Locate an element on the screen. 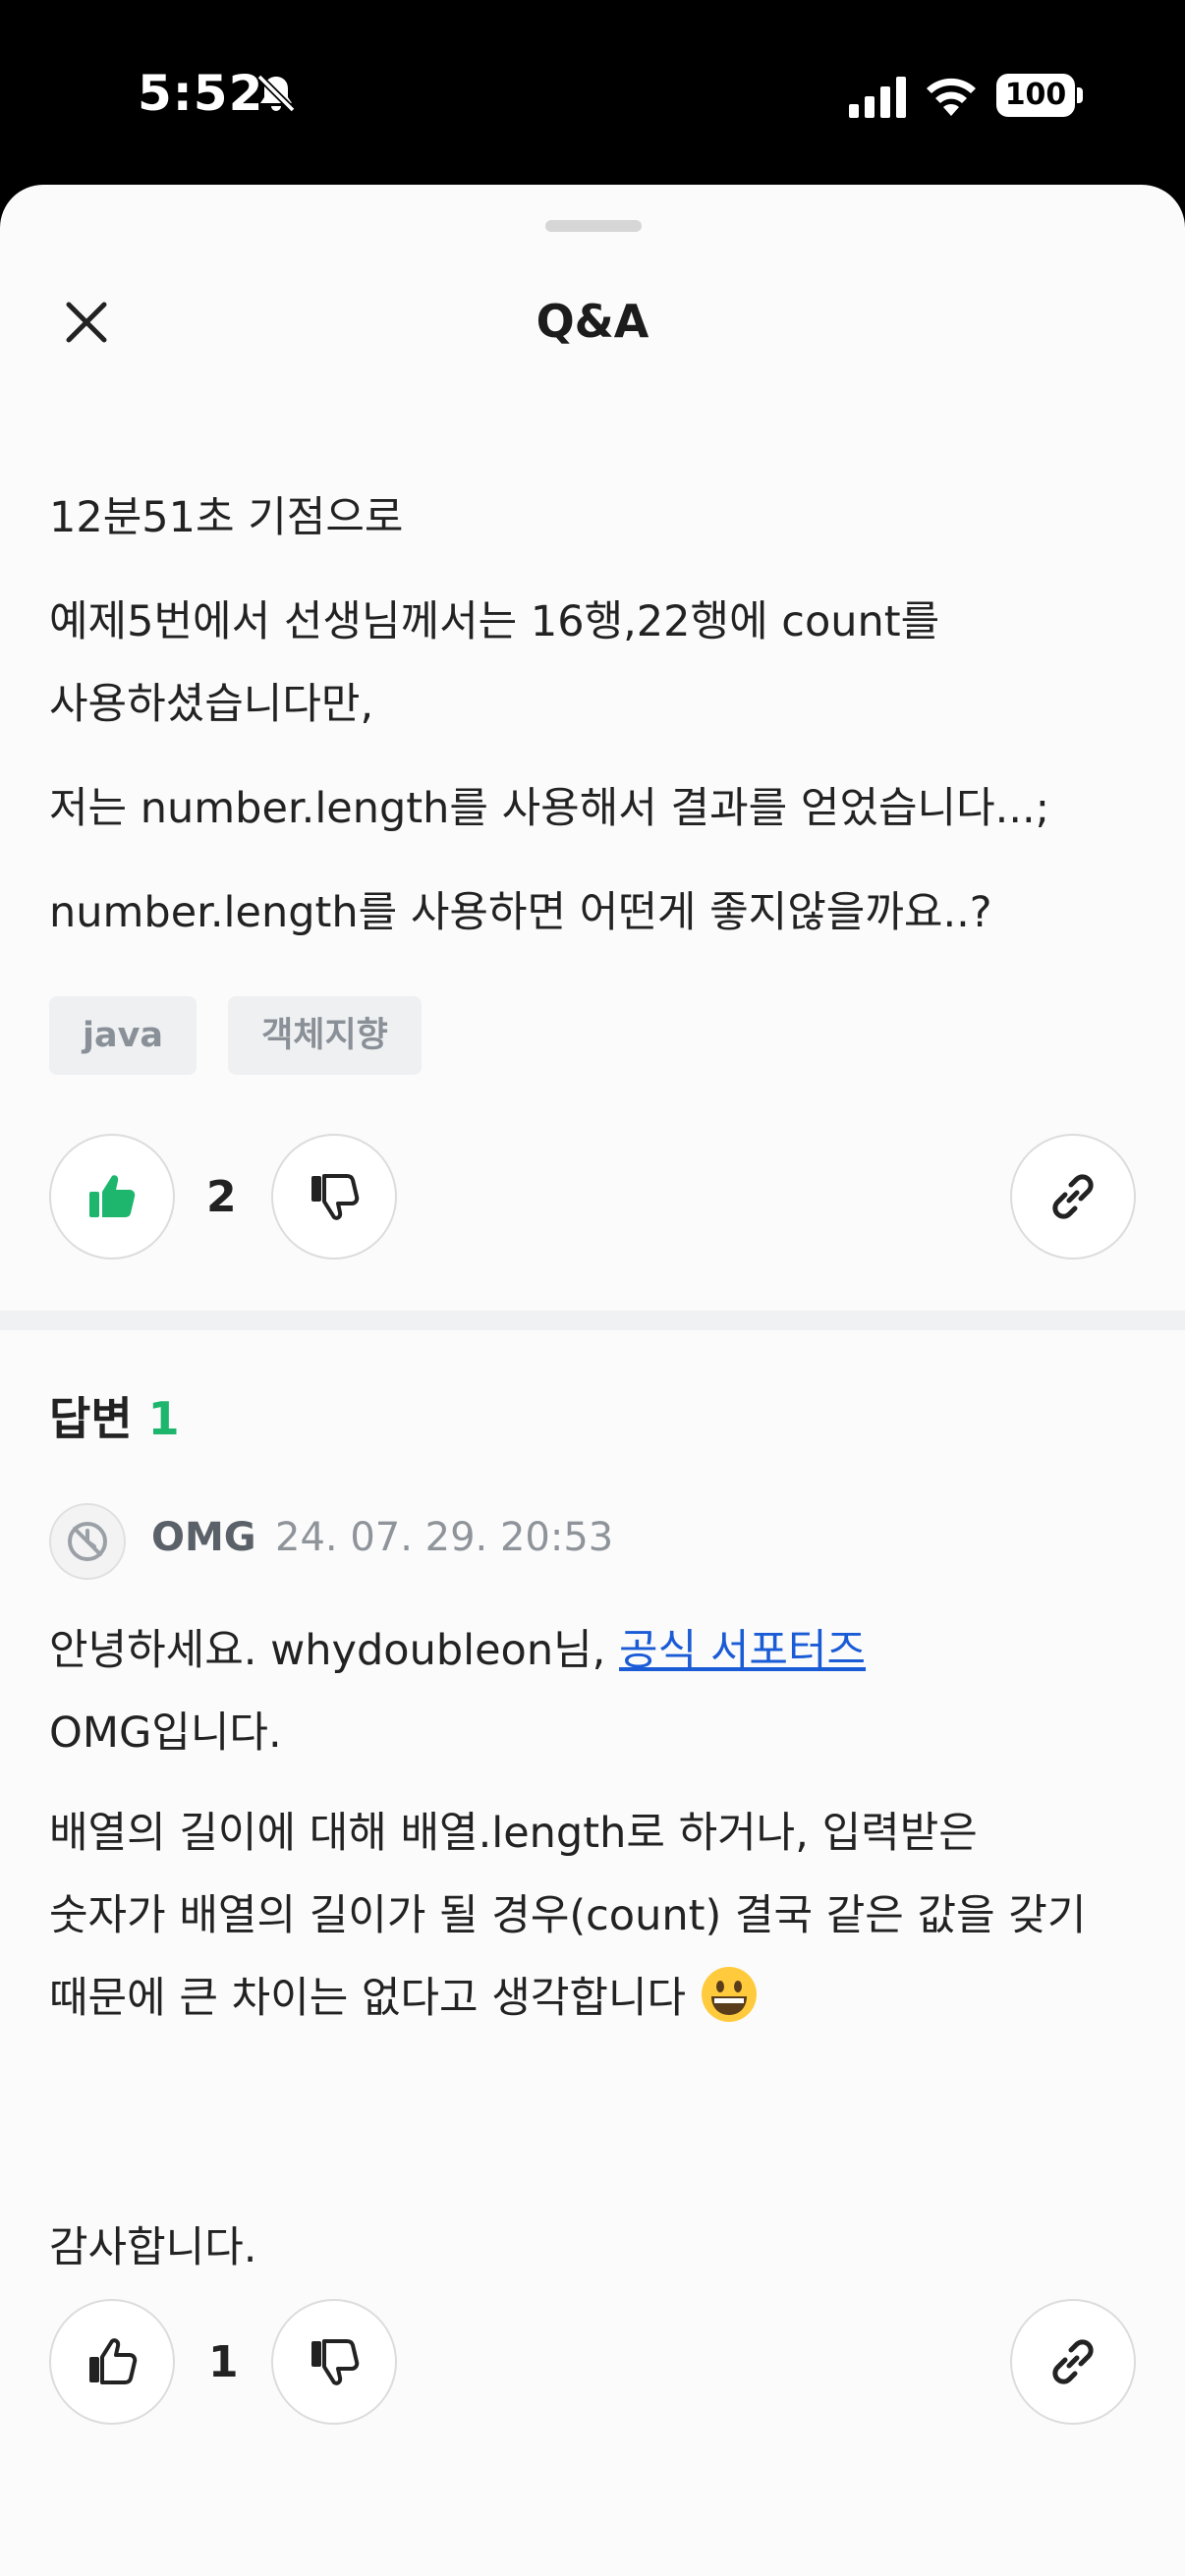 The width and height of the screenshot is (1185, 2576). question-line: 12분51초 기점으로 is located at coordinates (227, 517).